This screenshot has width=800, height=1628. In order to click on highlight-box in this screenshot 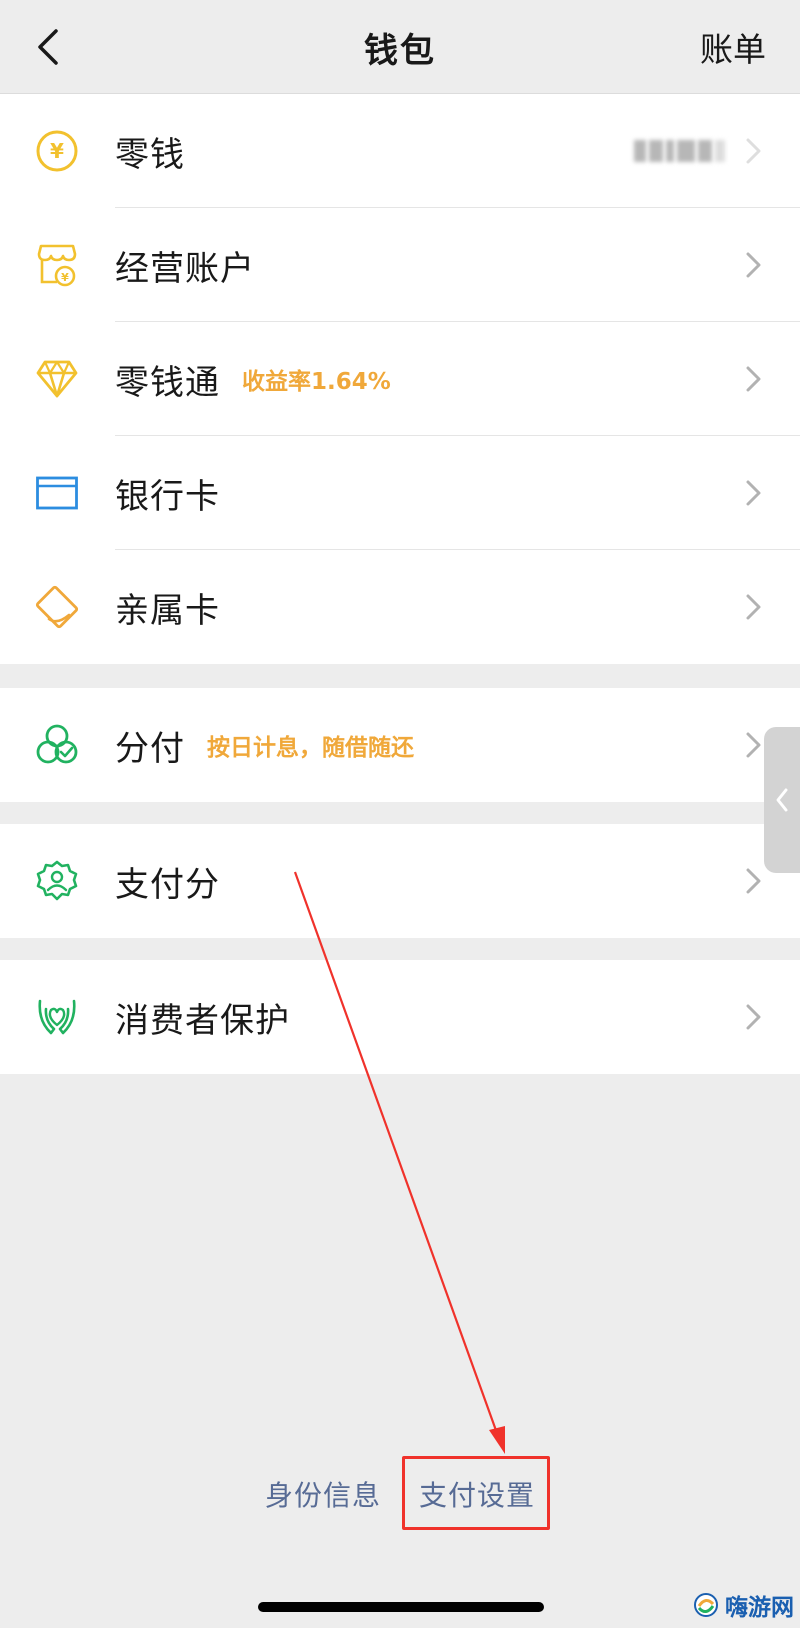, I will do `click(476, 1493)`.